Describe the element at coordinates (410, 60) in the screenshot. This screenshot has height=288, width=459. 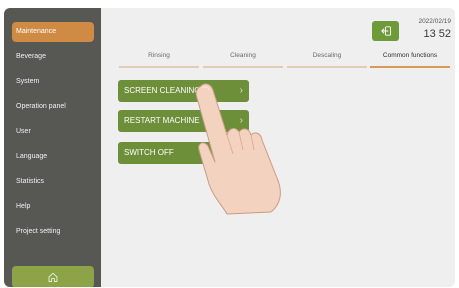
I see `tab-common-functions: Common functions` at that location.